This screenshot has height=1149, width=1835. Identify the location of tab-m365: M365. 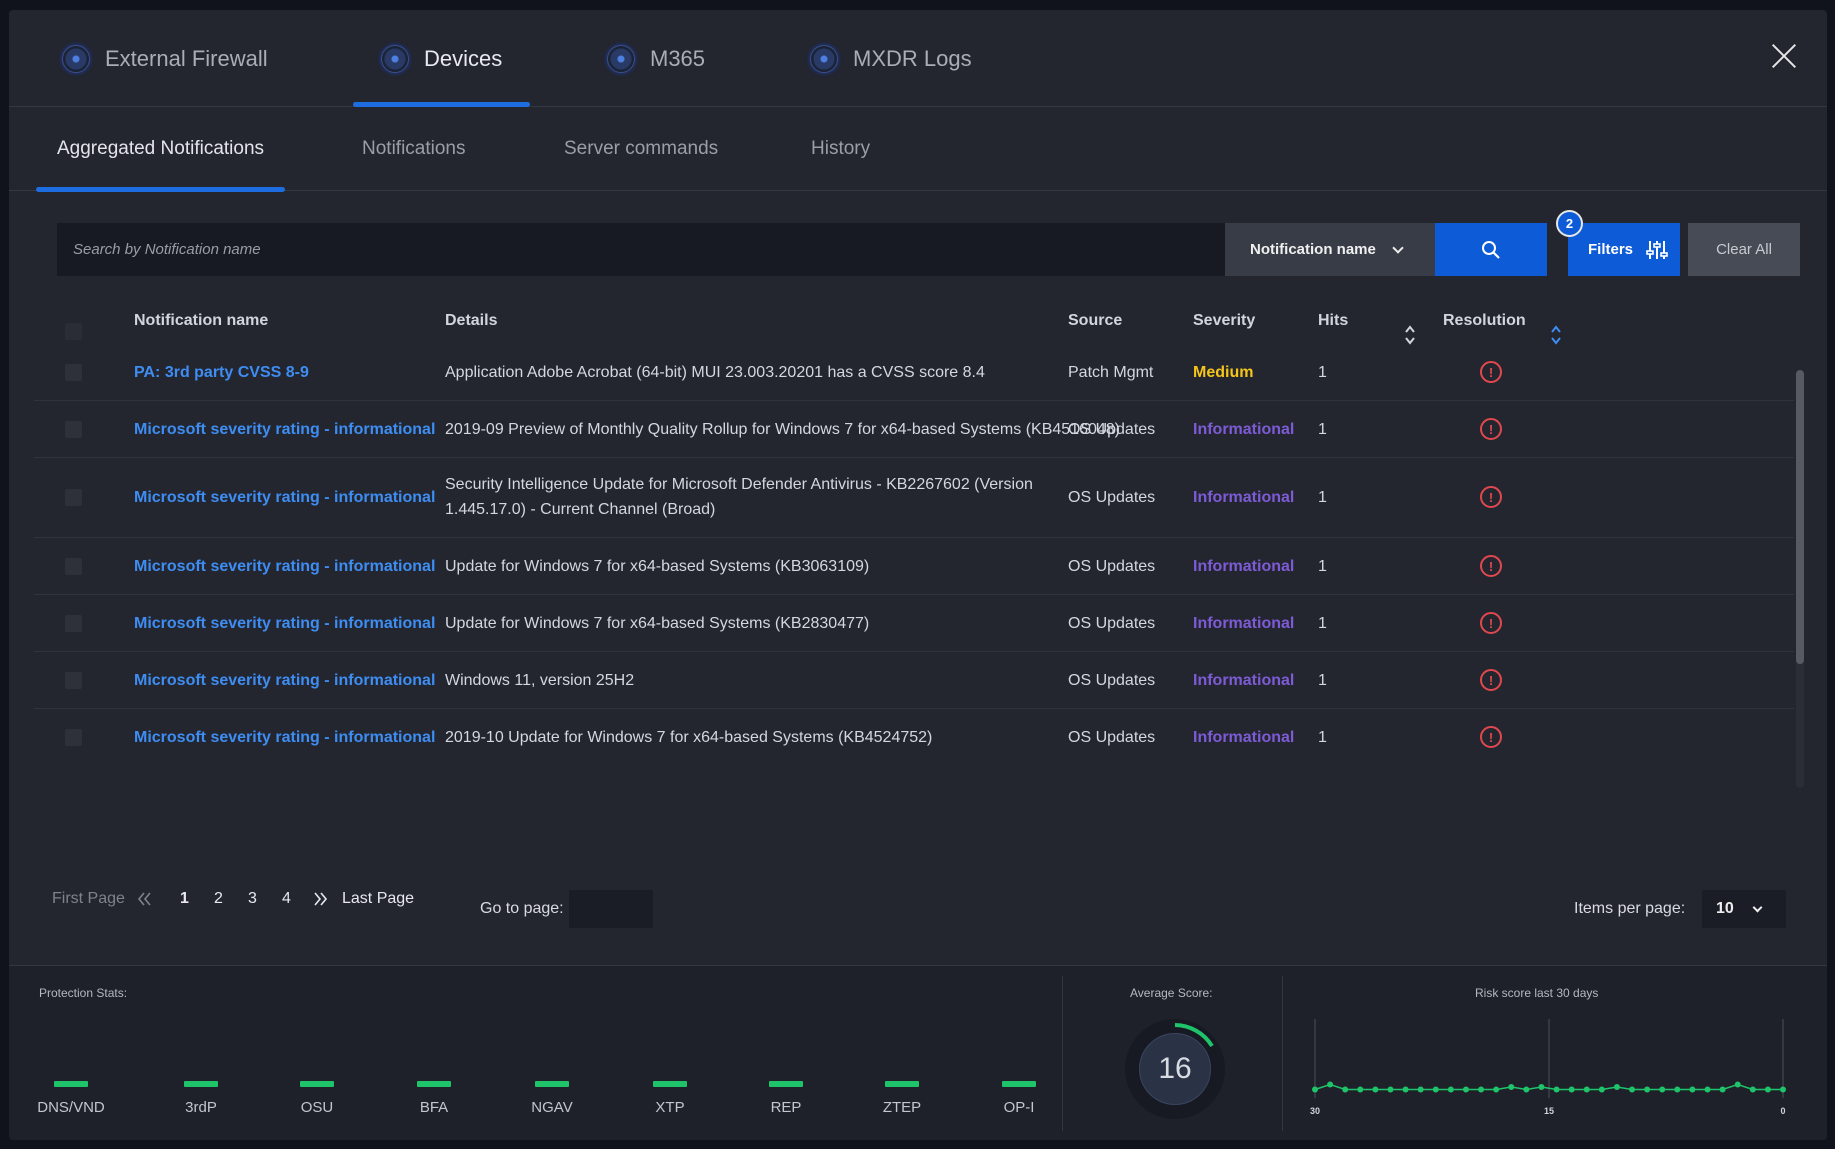
(656, 58).